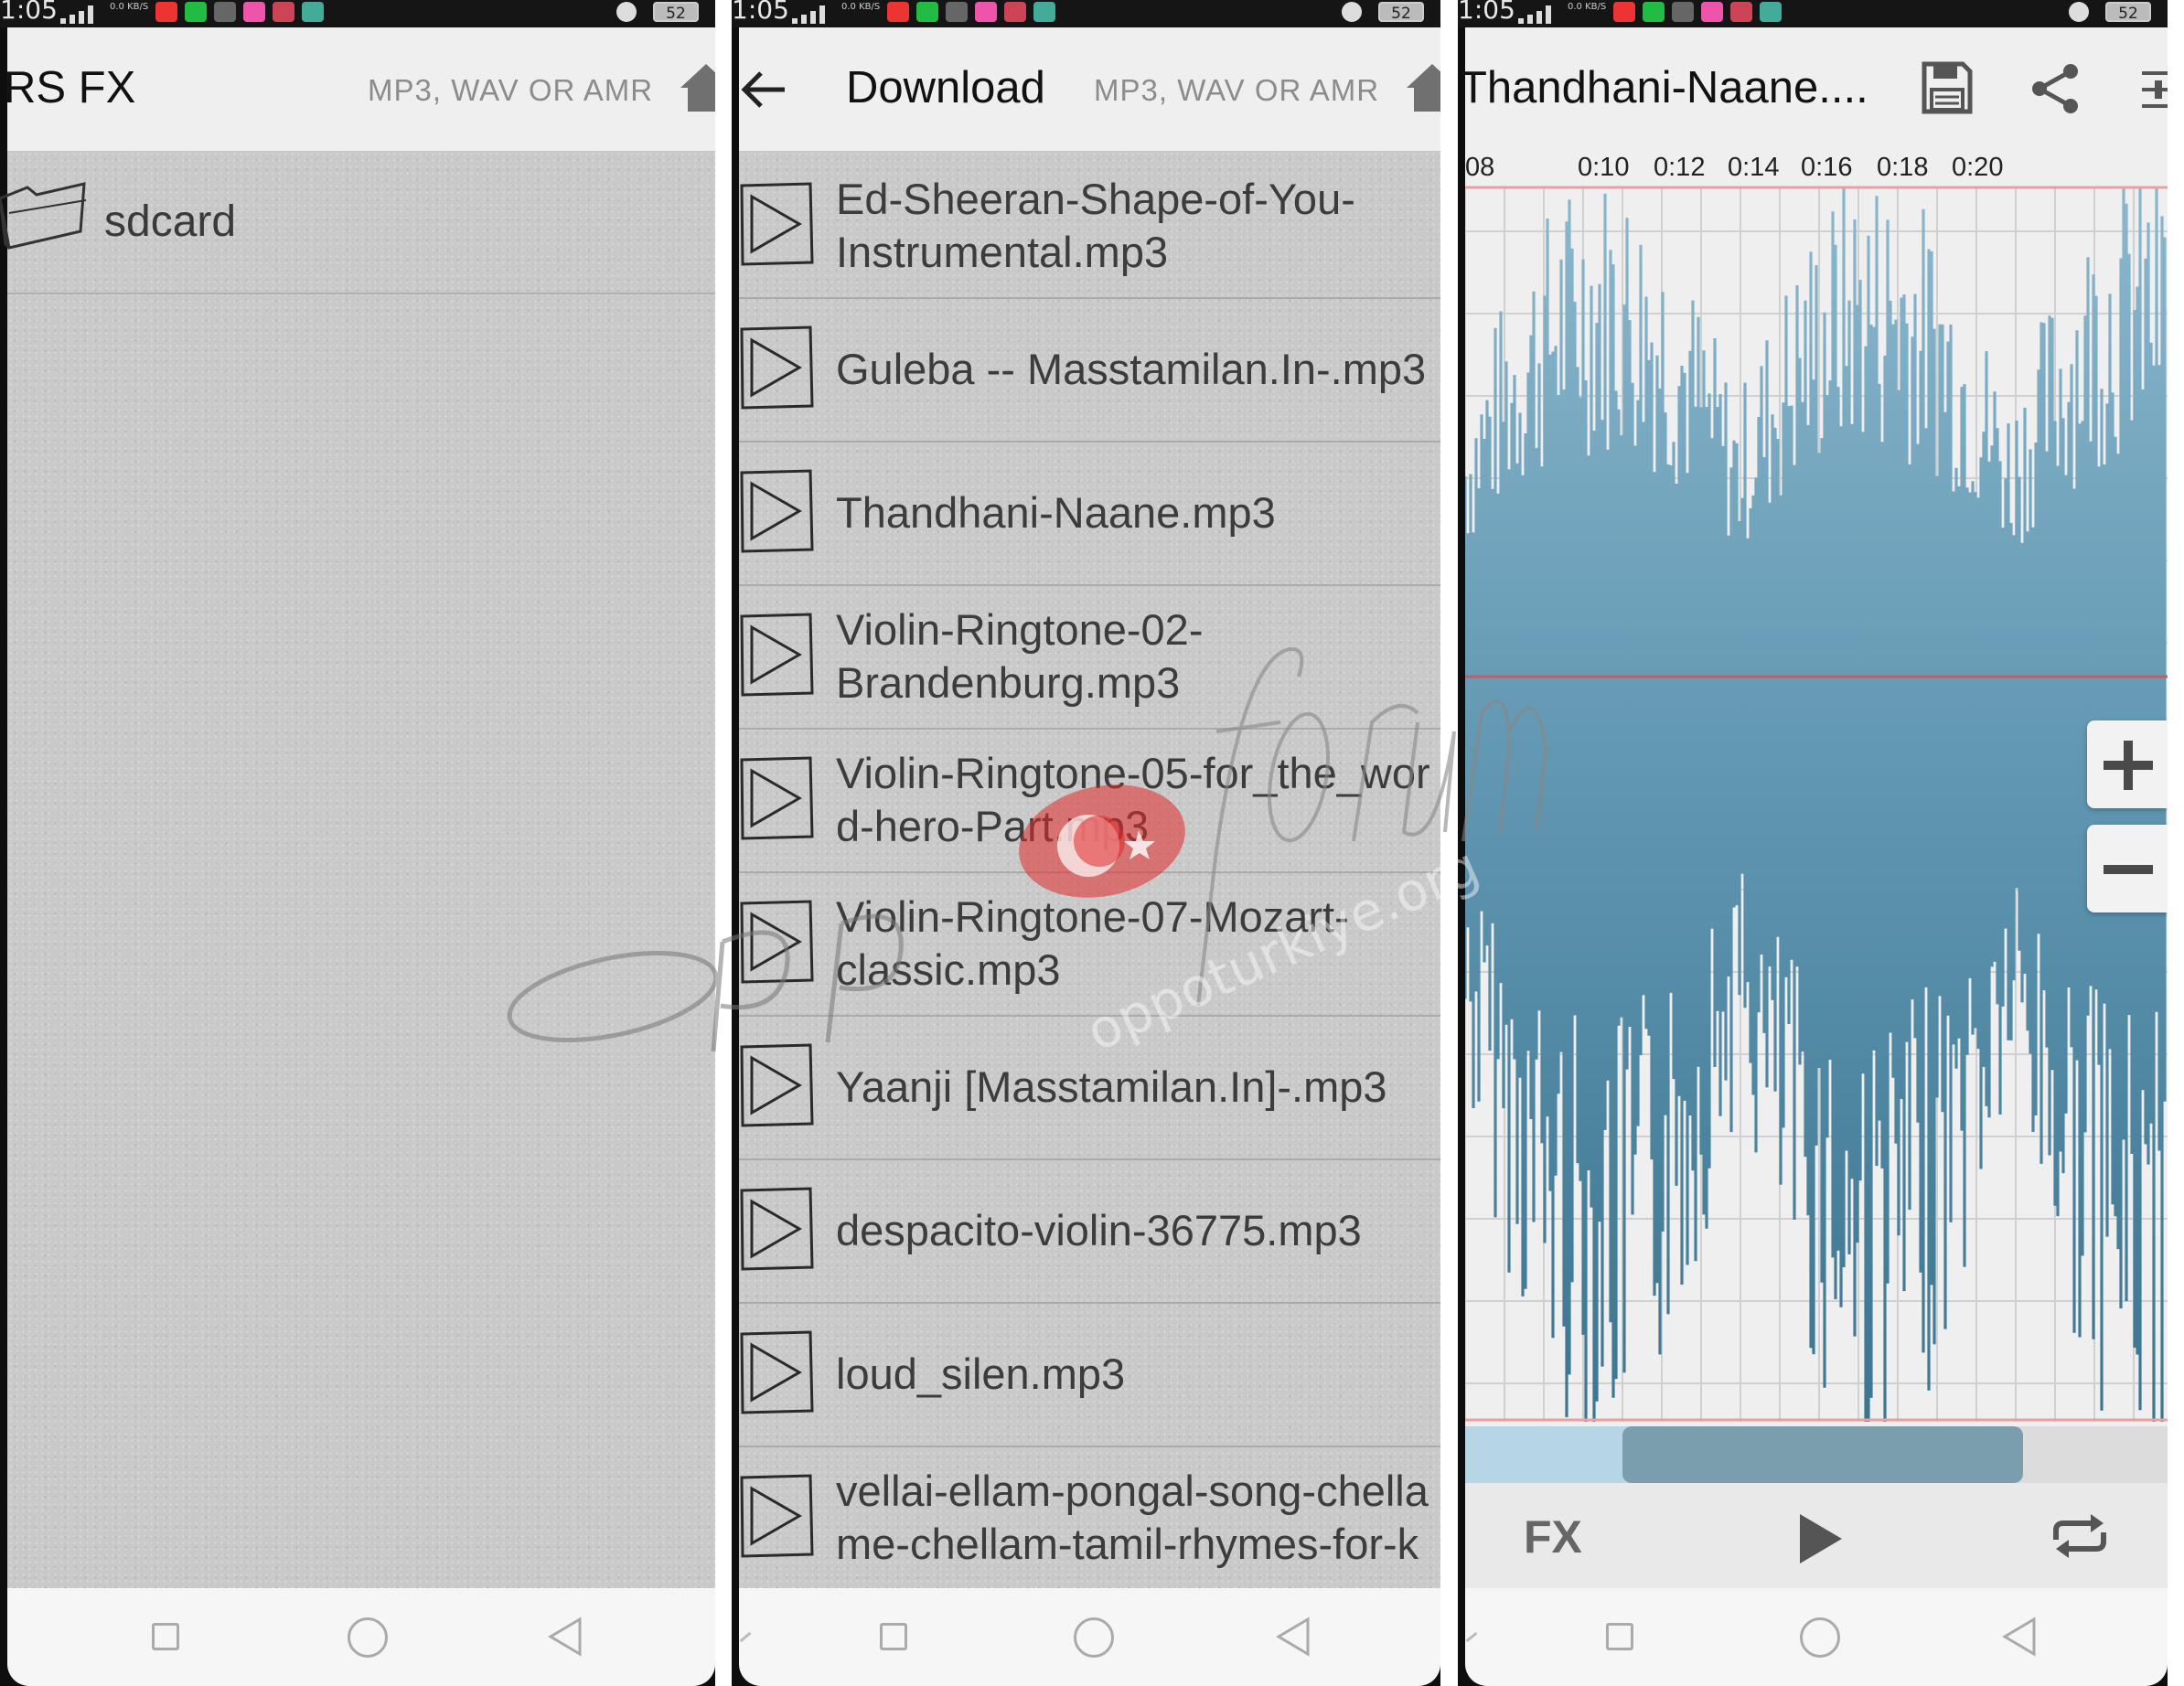 This screenshot has width=2184, height=1686. I want to click on file-name: Yaanji [Masstamilan.In]-.mp3, so click(1111, 1086).